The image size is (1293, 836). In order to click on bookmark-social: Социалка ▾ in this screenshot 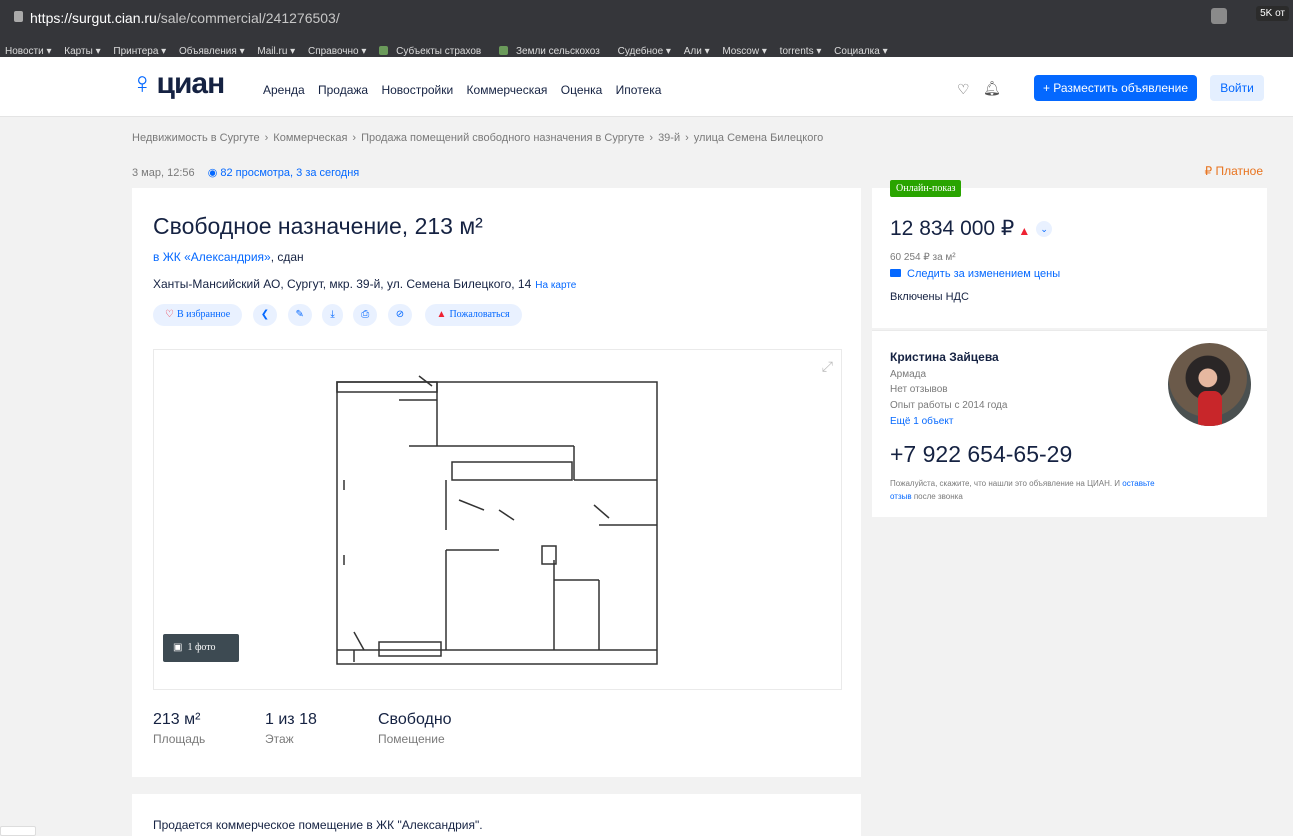, I will do `click(860, 51)`.